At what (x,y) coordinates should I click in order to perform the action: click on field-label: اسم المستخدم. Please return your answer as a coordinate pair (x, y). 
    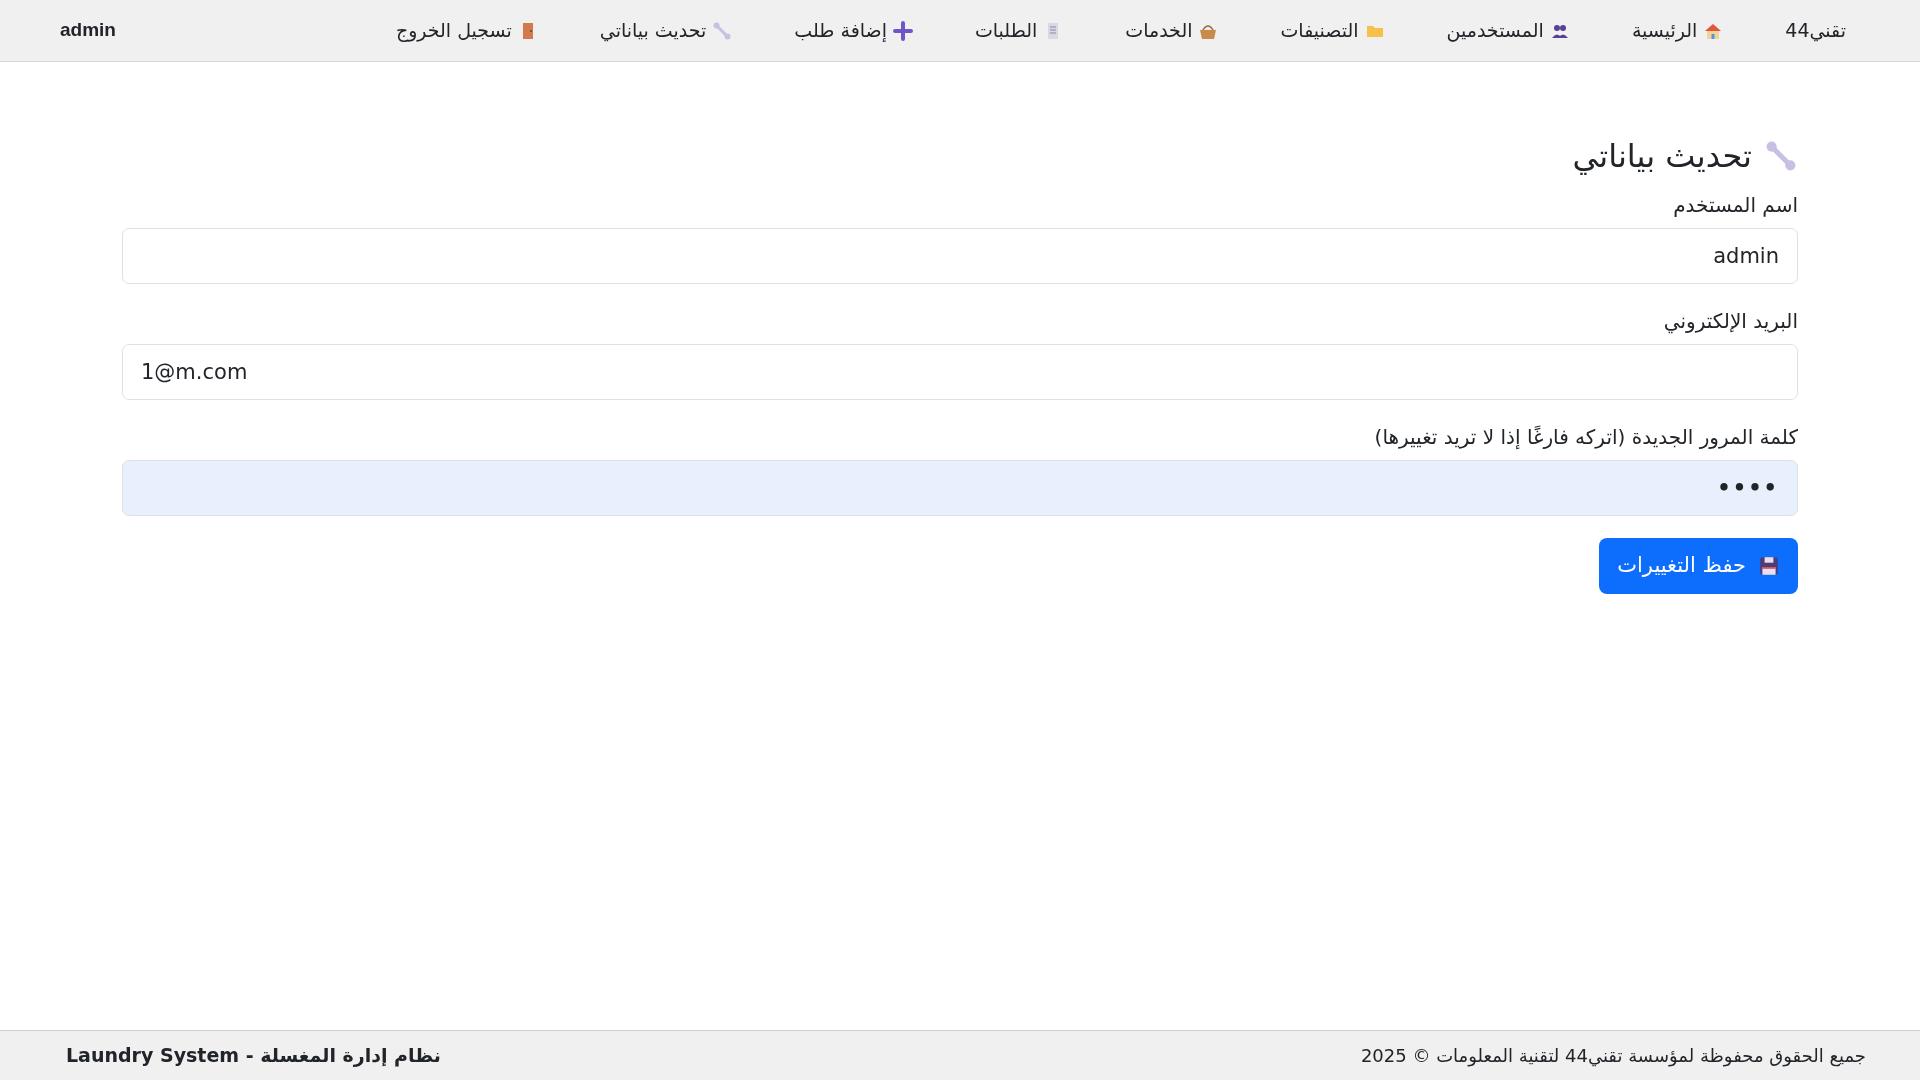
    Looking at the image, I should click on (1735, 205).